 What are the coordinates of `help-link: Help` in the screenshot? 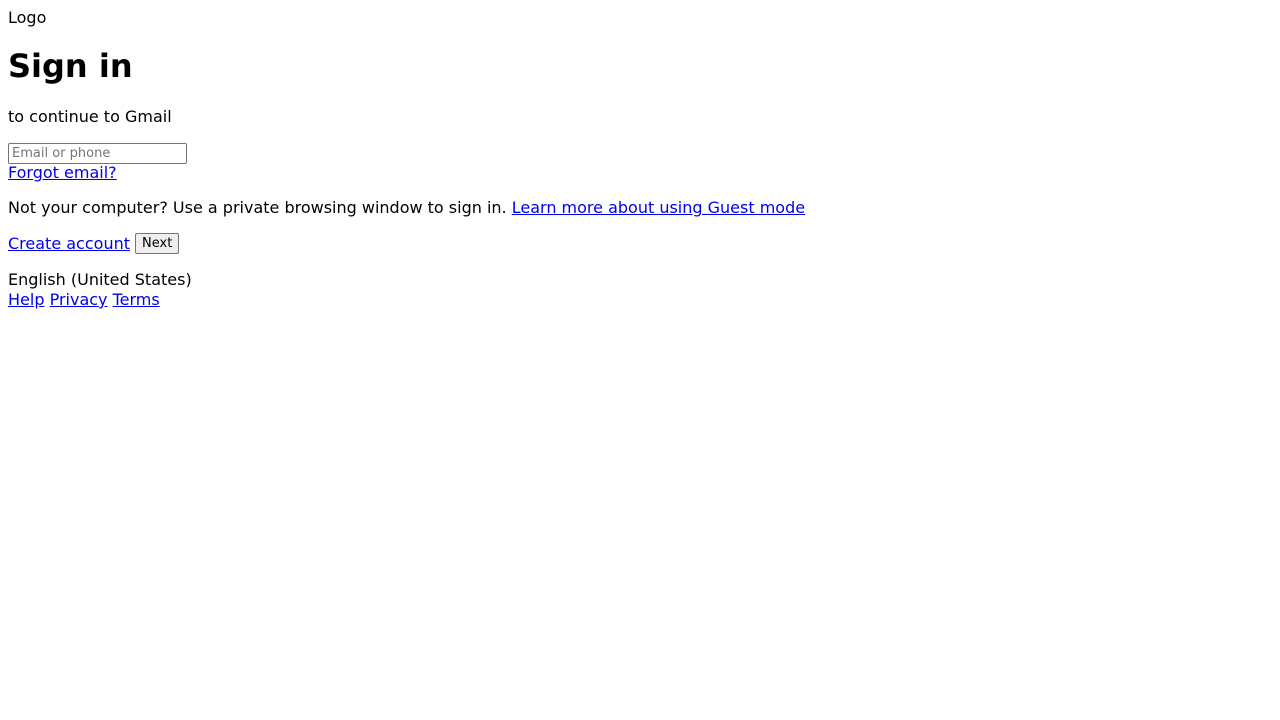 It's located at (26, 299).